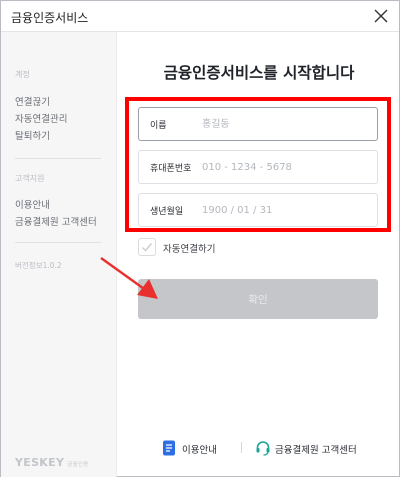 The height and width of the screenshot is (477, 400). What do you see at coordinates (259, 73) in the screenshot?
I see `page-title: 금융인증서비스를 시작합니다` at bounding box center [259, 73].